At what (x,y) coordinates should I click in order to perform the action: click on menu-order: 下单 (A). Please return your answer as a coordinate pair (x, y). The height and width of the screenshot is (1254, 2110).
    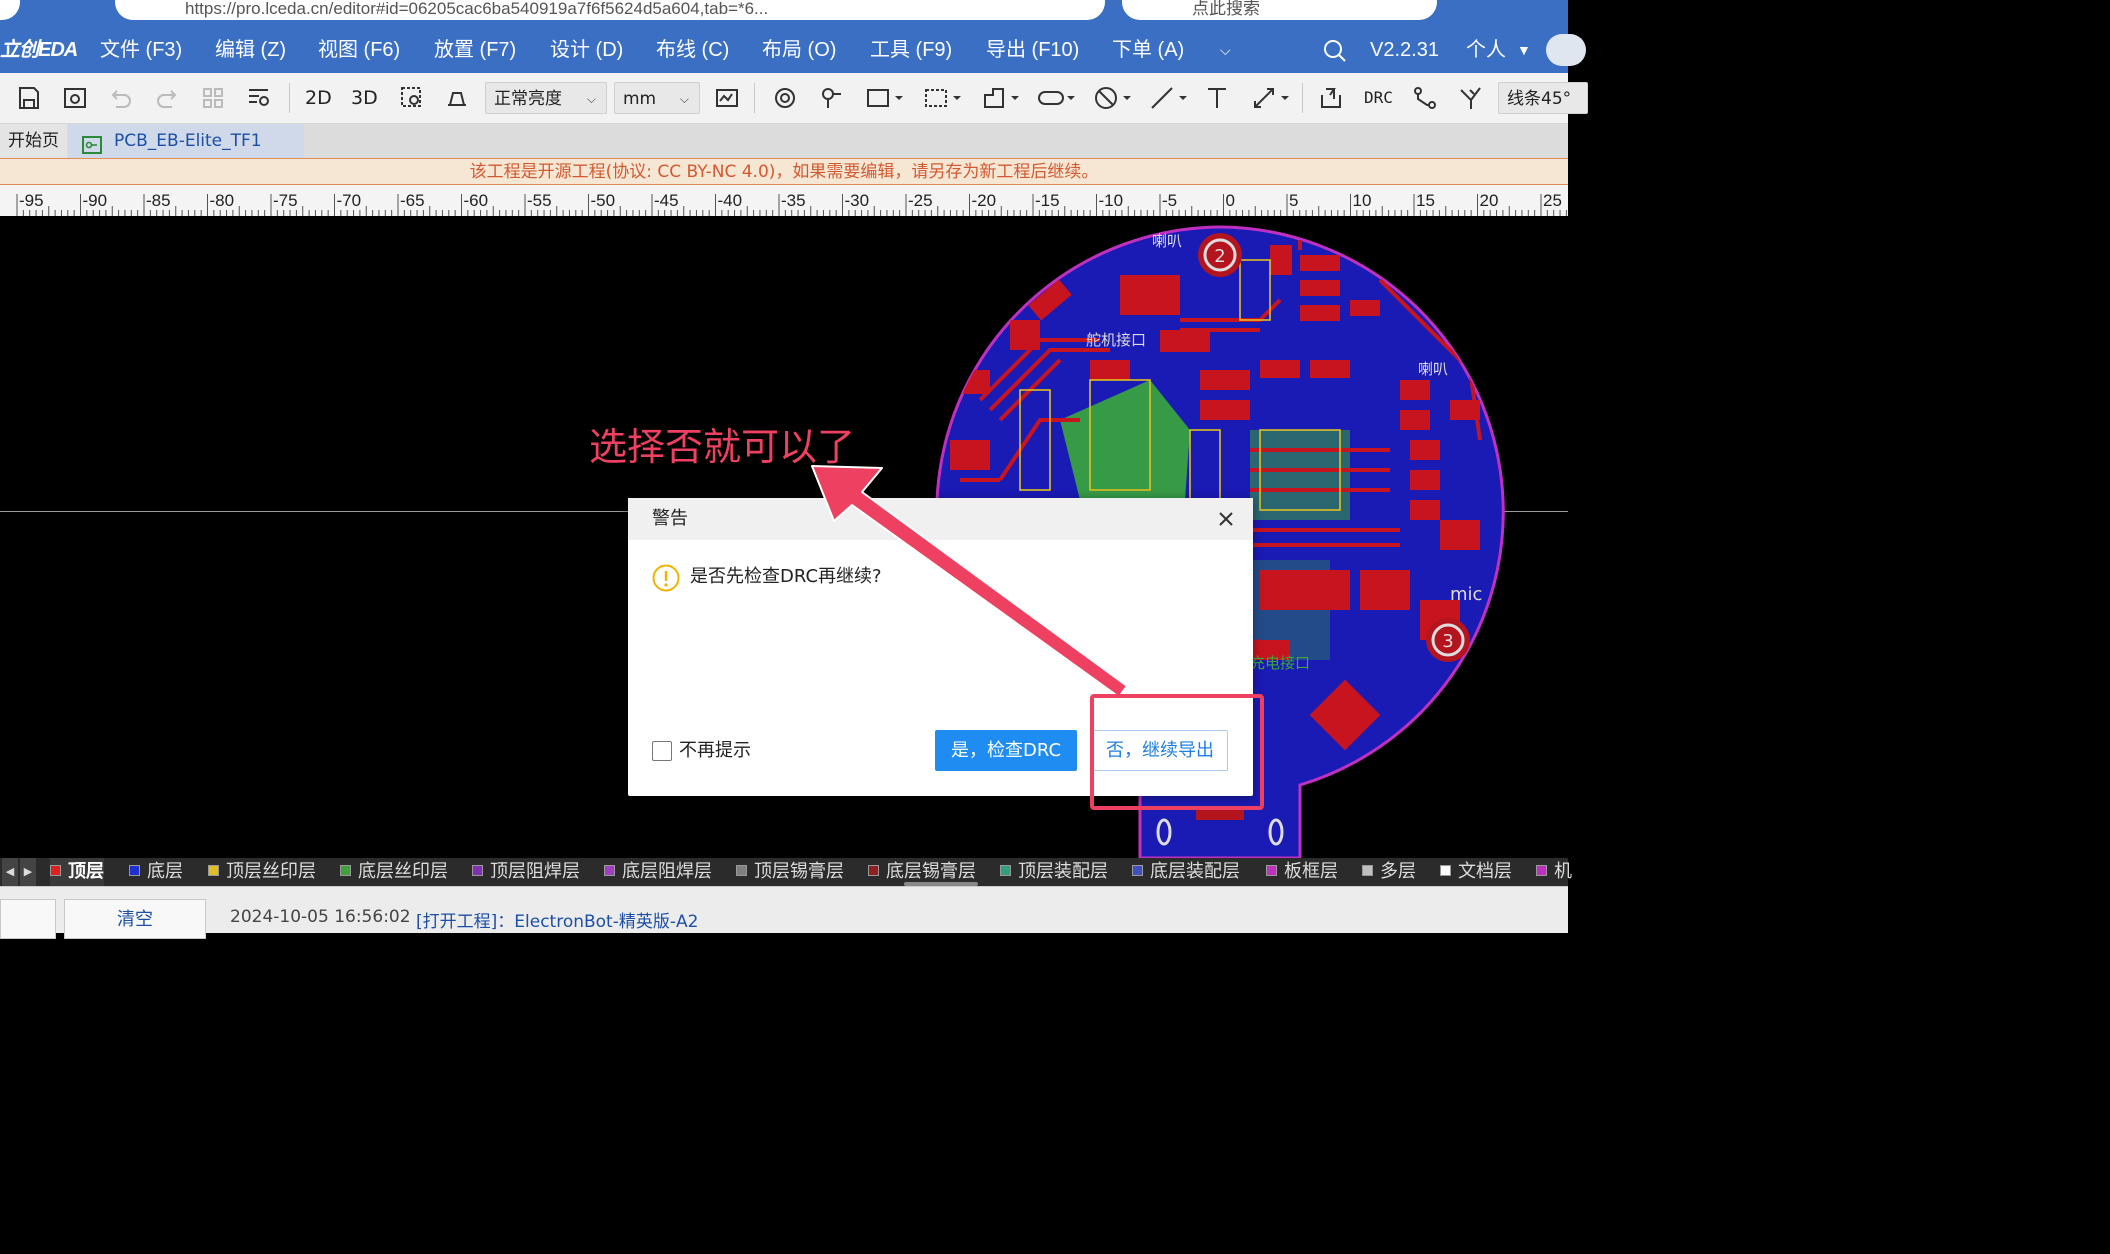
    Looking at the image, I should click on (1148, 50).